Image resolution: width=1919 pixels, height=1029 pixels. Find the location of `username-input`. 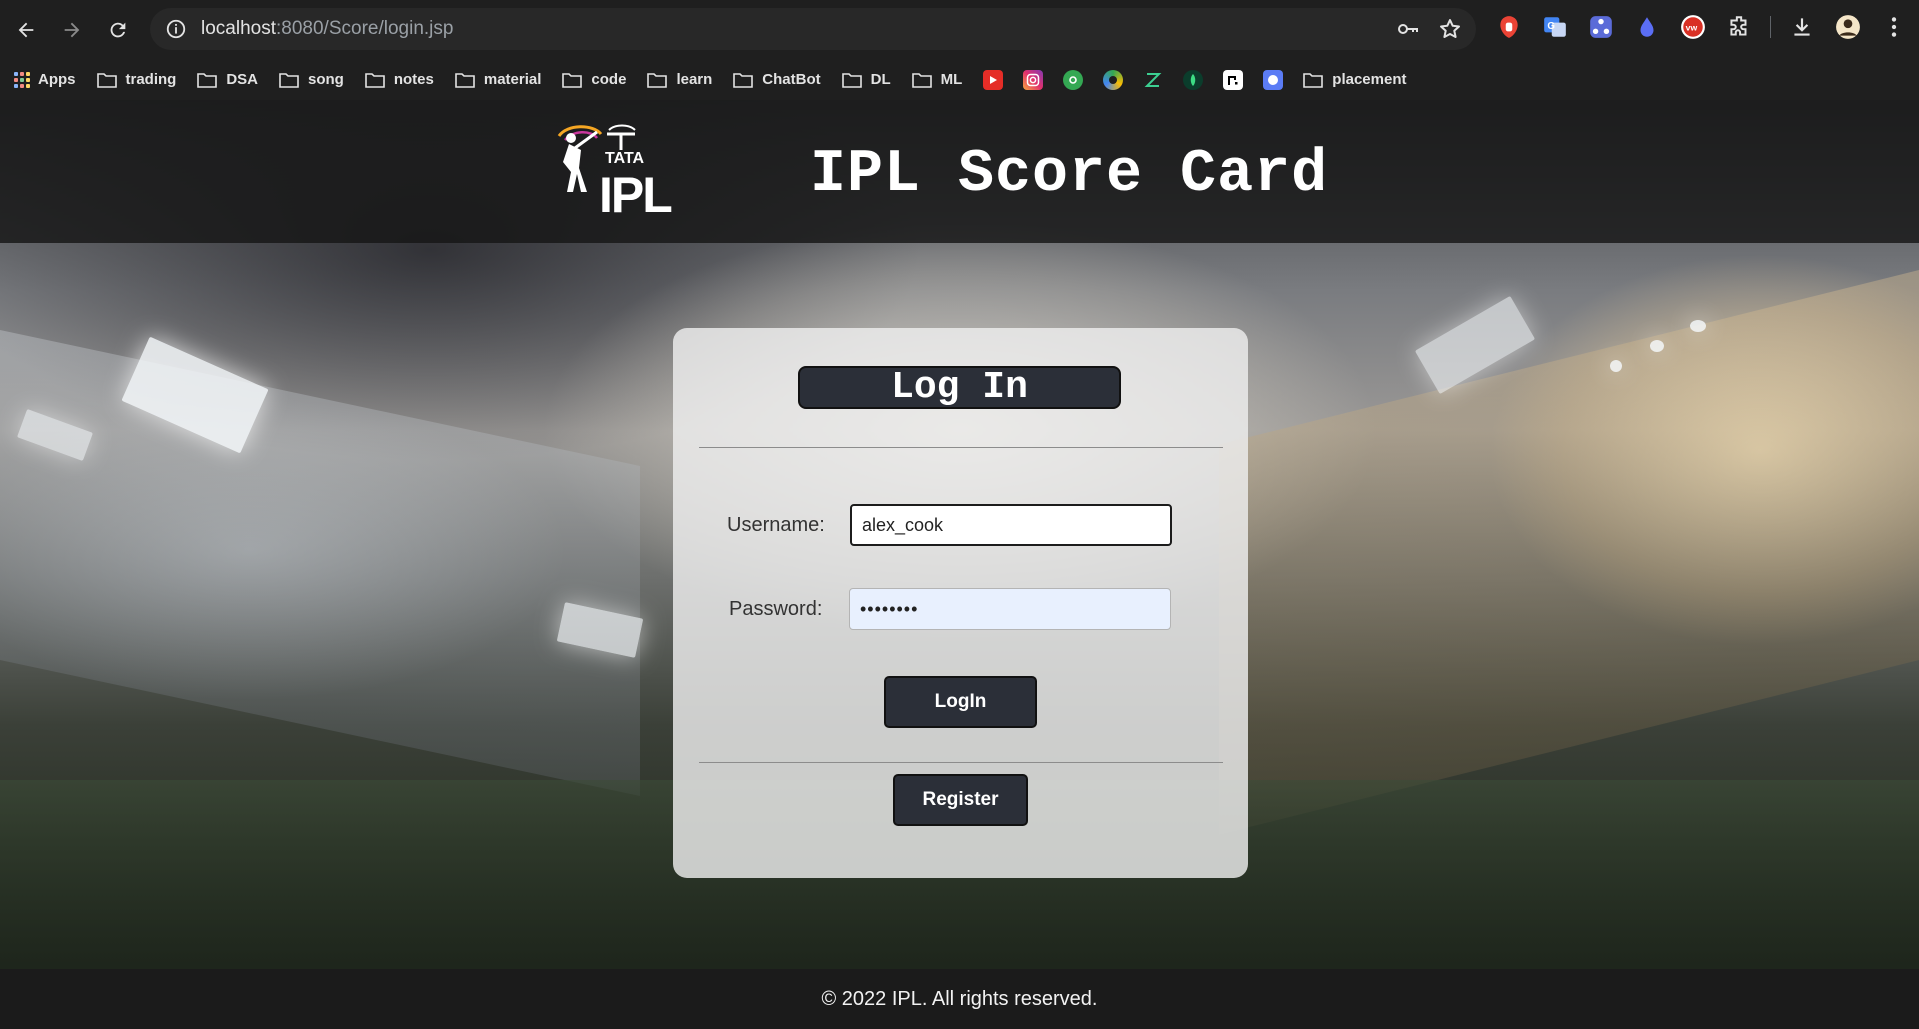

username-input is located at coordinates (1011, 525).